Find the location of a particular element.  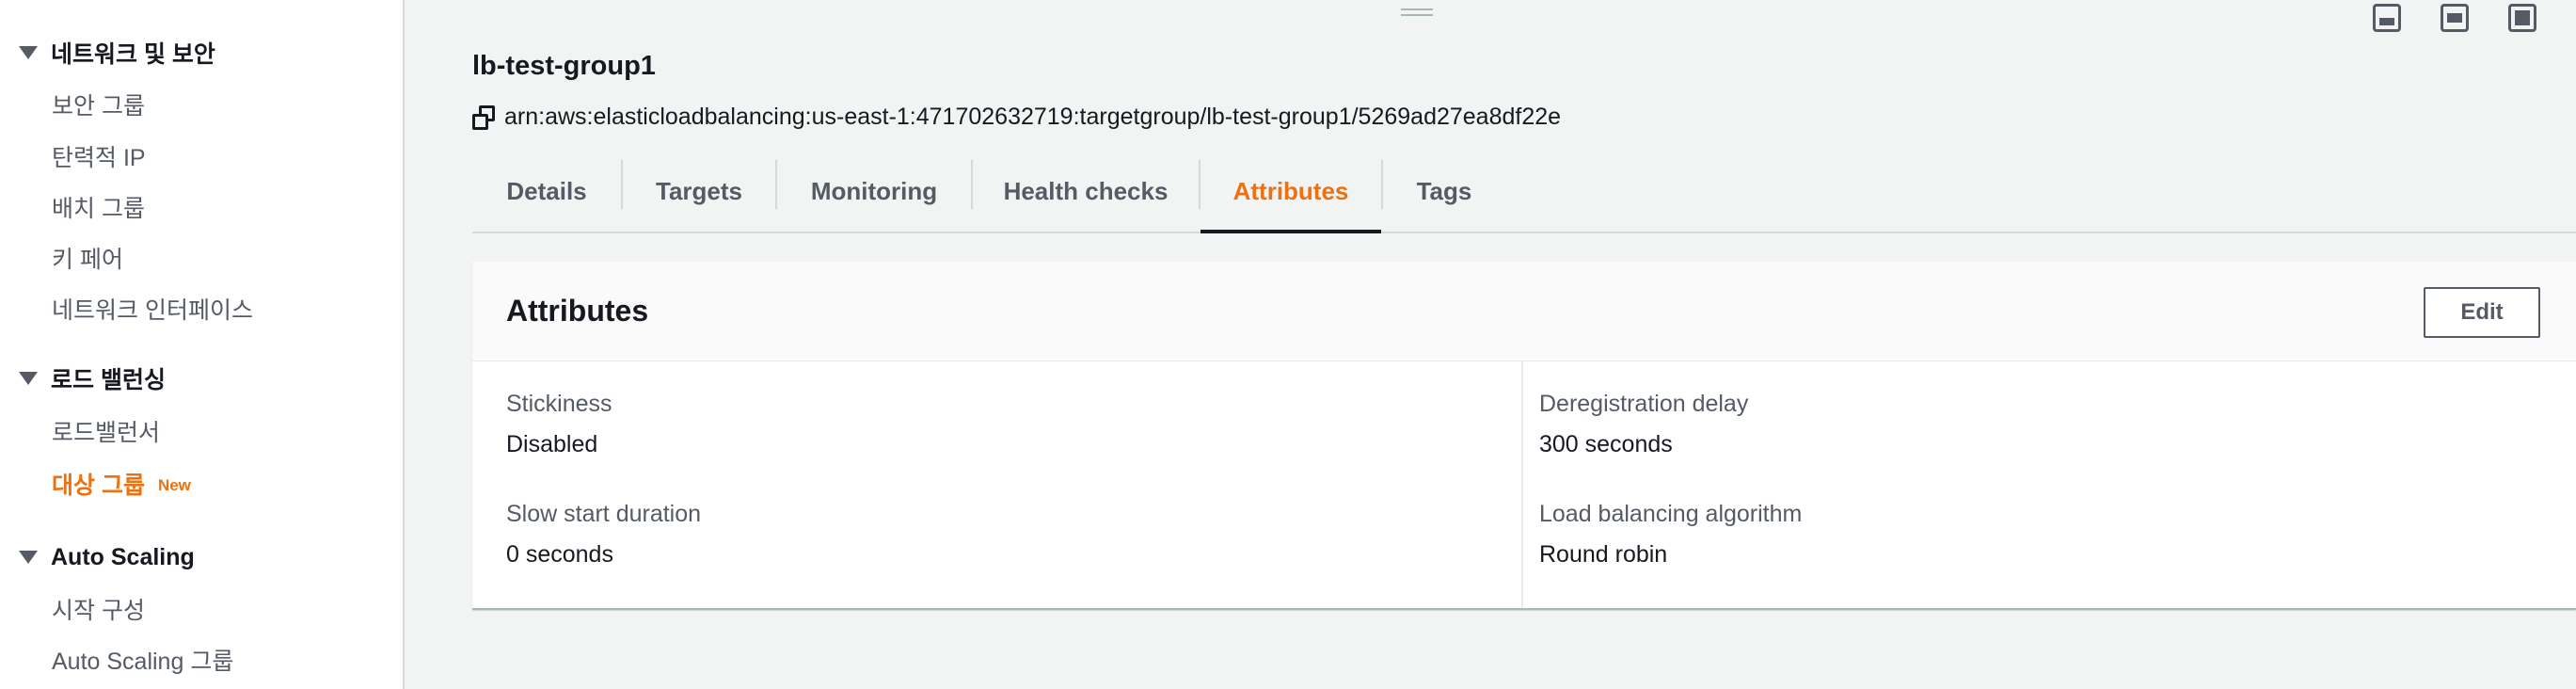

attribute-label: Stickiness is located at coordinates (559, 404).